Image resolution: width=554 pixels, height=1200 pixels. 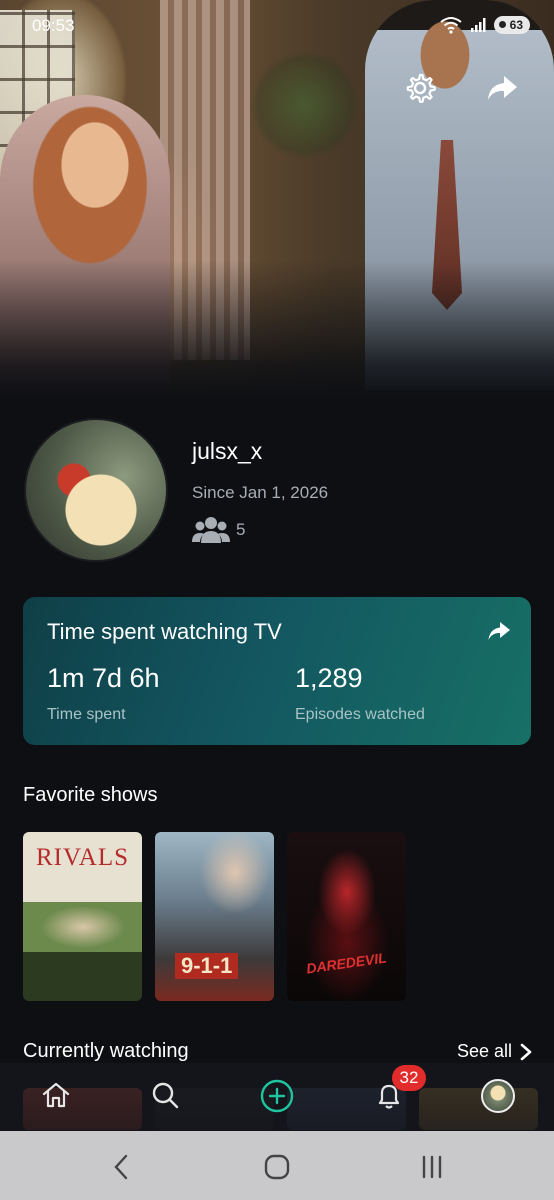 What do you see at coordinates (227, 451) in the screenshot?
I see `username: julsx_x` at bounding box center [227, 451].